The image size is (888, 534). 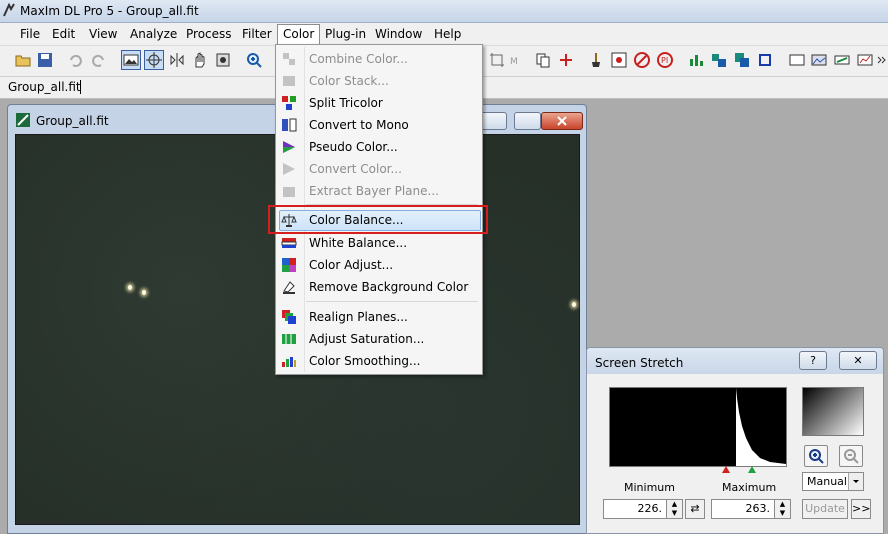 I want to click on screen-stretch-title: Screen Stretch, so click(x=639, y=363).